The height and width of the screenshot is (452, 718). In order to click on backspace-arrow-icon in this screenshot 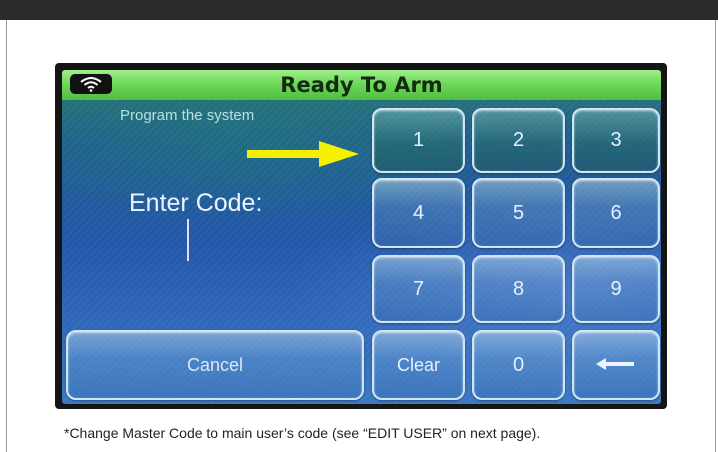, I will do `click(616, 365)`.